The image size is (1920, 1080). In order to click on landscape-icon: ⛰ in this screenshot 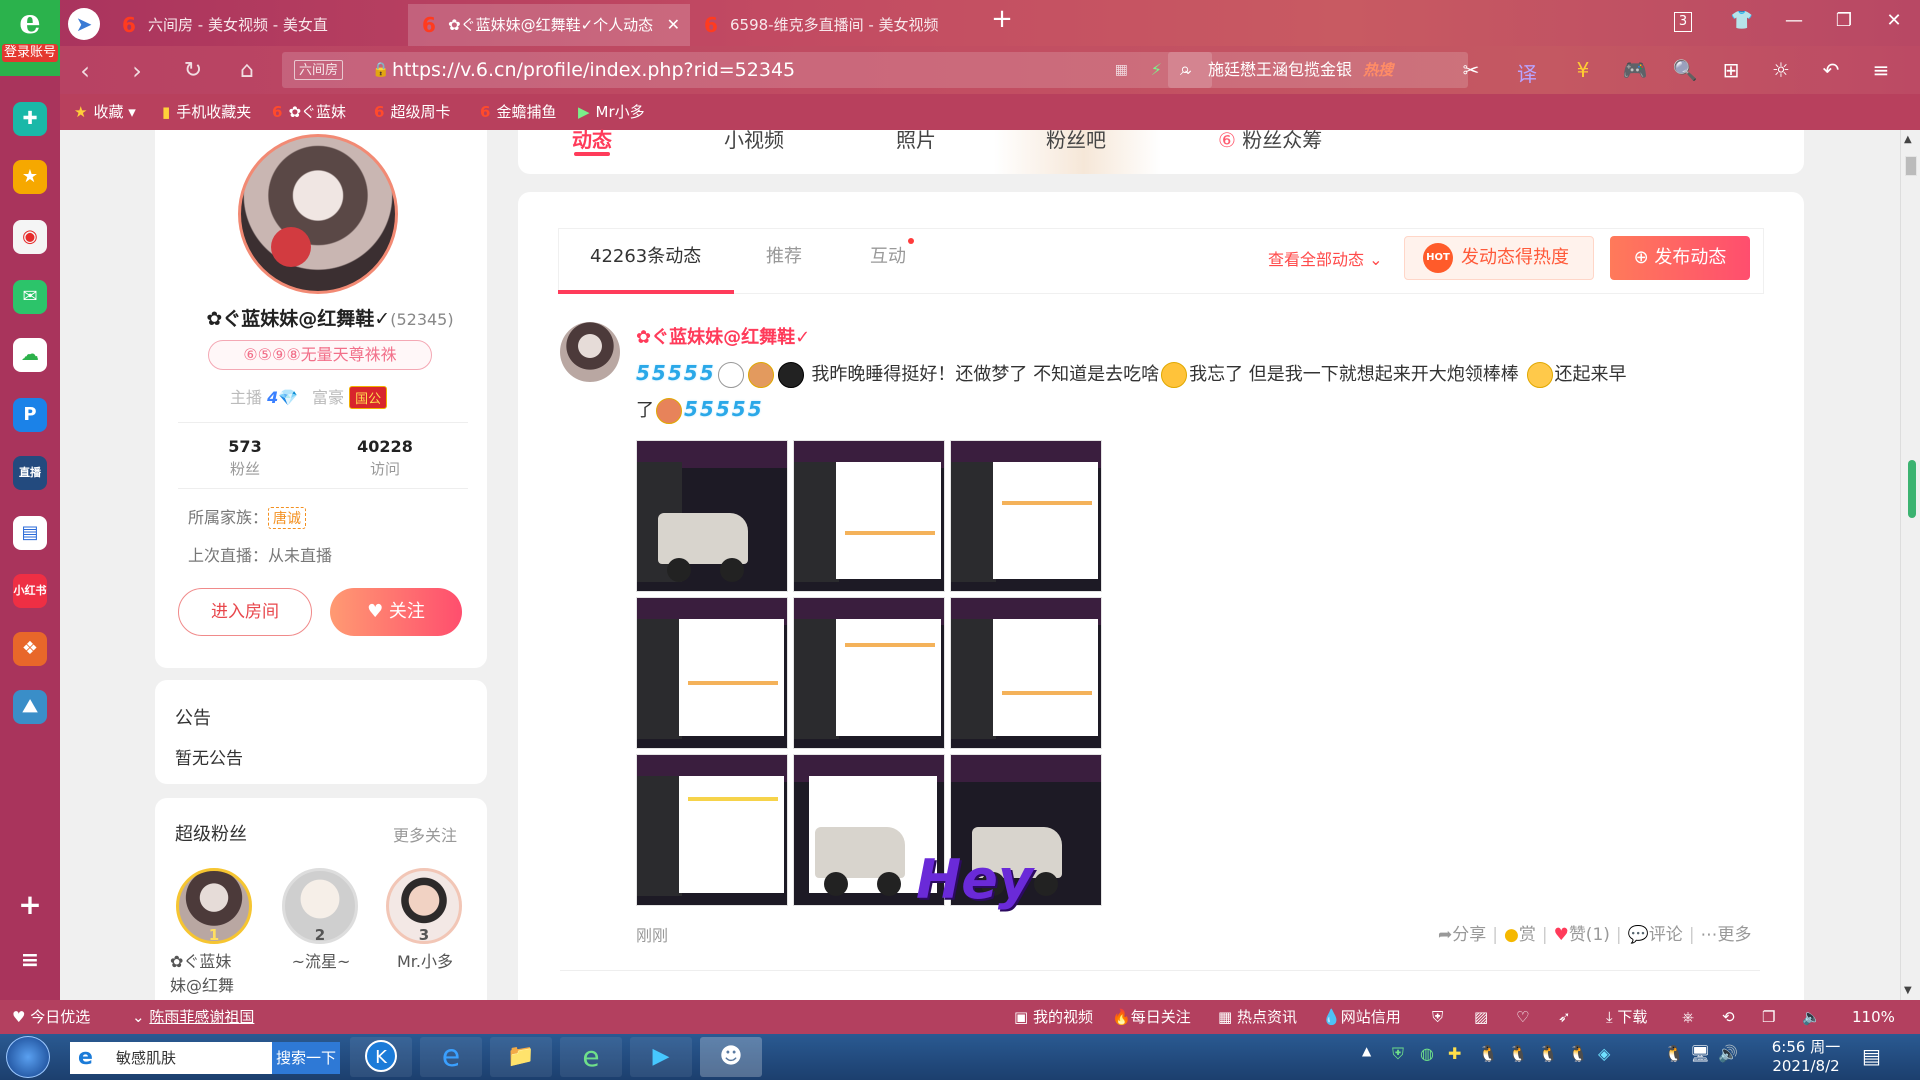, I will do `click(30, 707)`.